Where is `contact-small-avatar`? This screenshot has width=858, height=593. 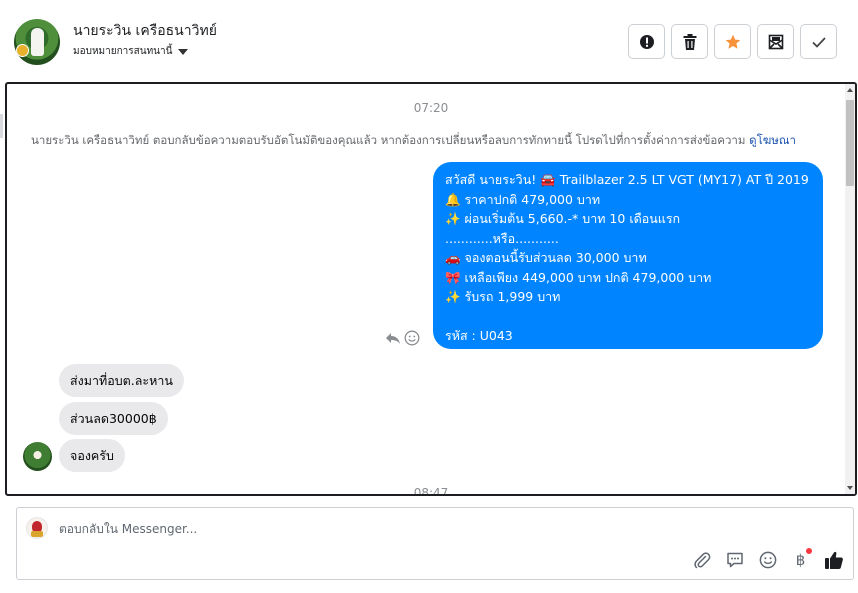 contact-small-avatar is located at coordinates (37, 456).